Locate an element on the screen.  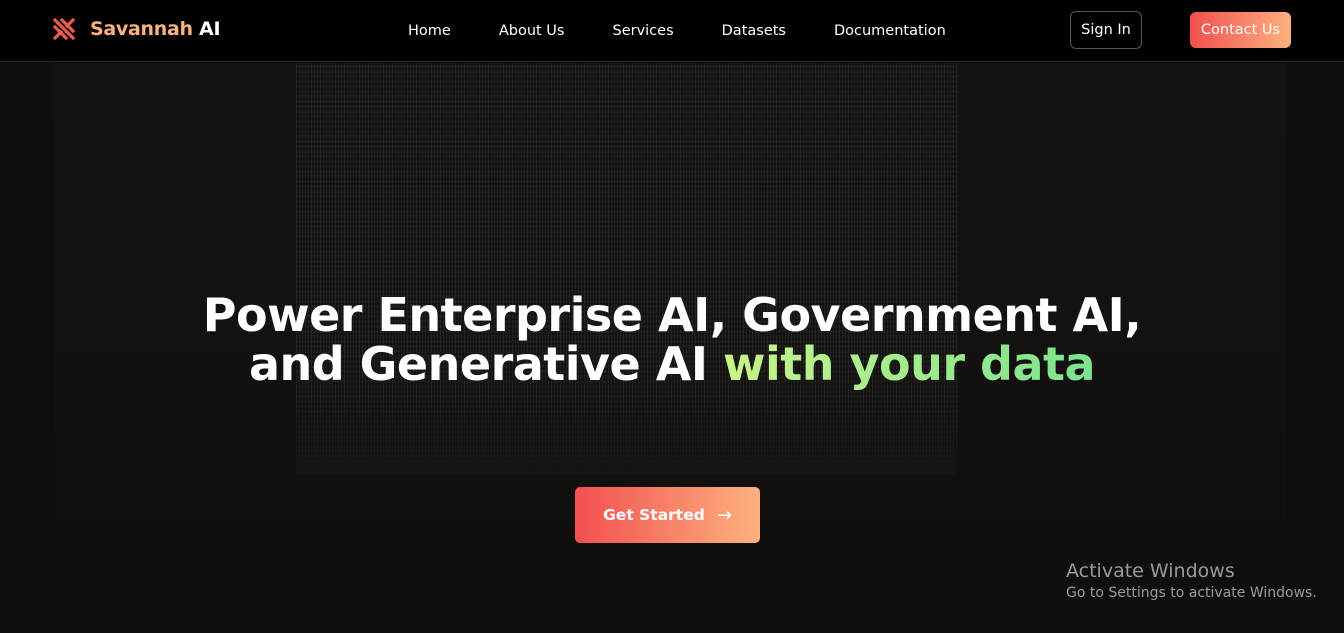
brand-name-part1: Savannah is located at coordinates (141, 29).